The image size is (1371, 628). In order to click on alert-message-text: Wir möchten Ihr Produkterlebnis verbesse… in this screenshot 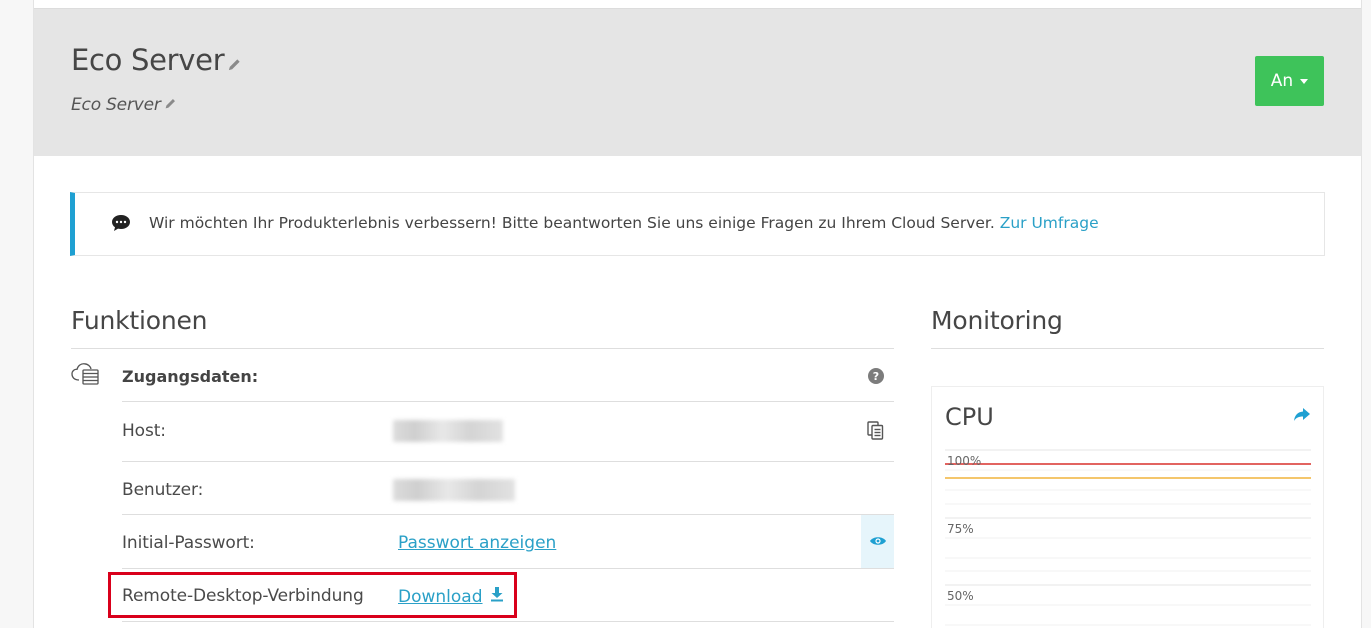, I will do `click(572, 223)`.